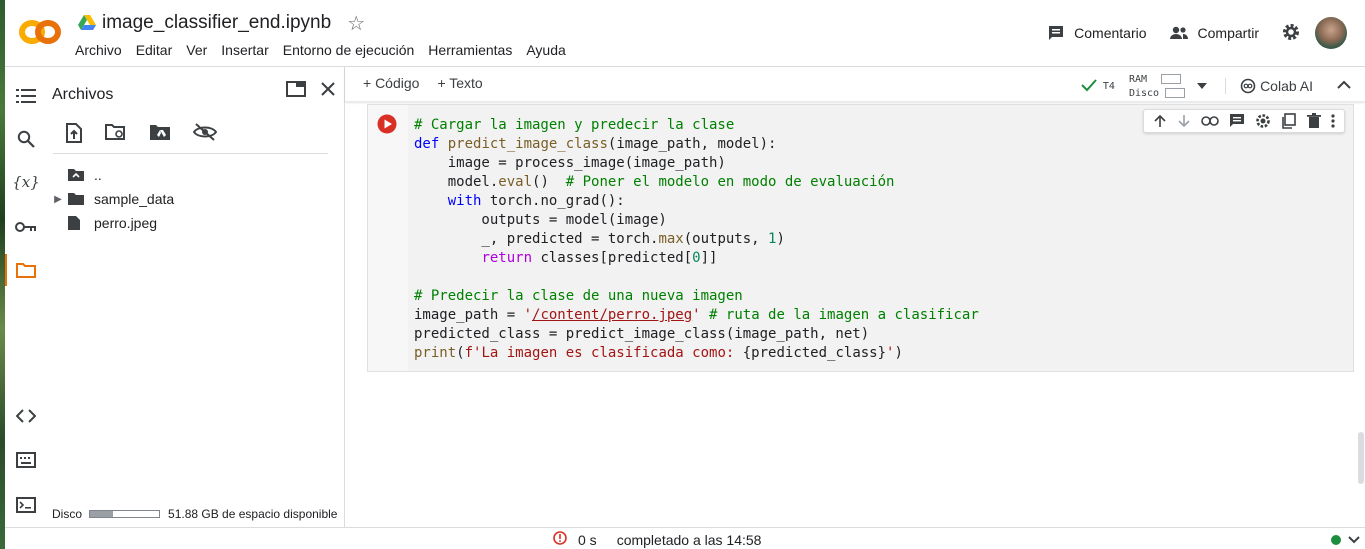  Describe the element at coordinates (74, 135) in the screenshot. I see `upload-file-icon` at that location.